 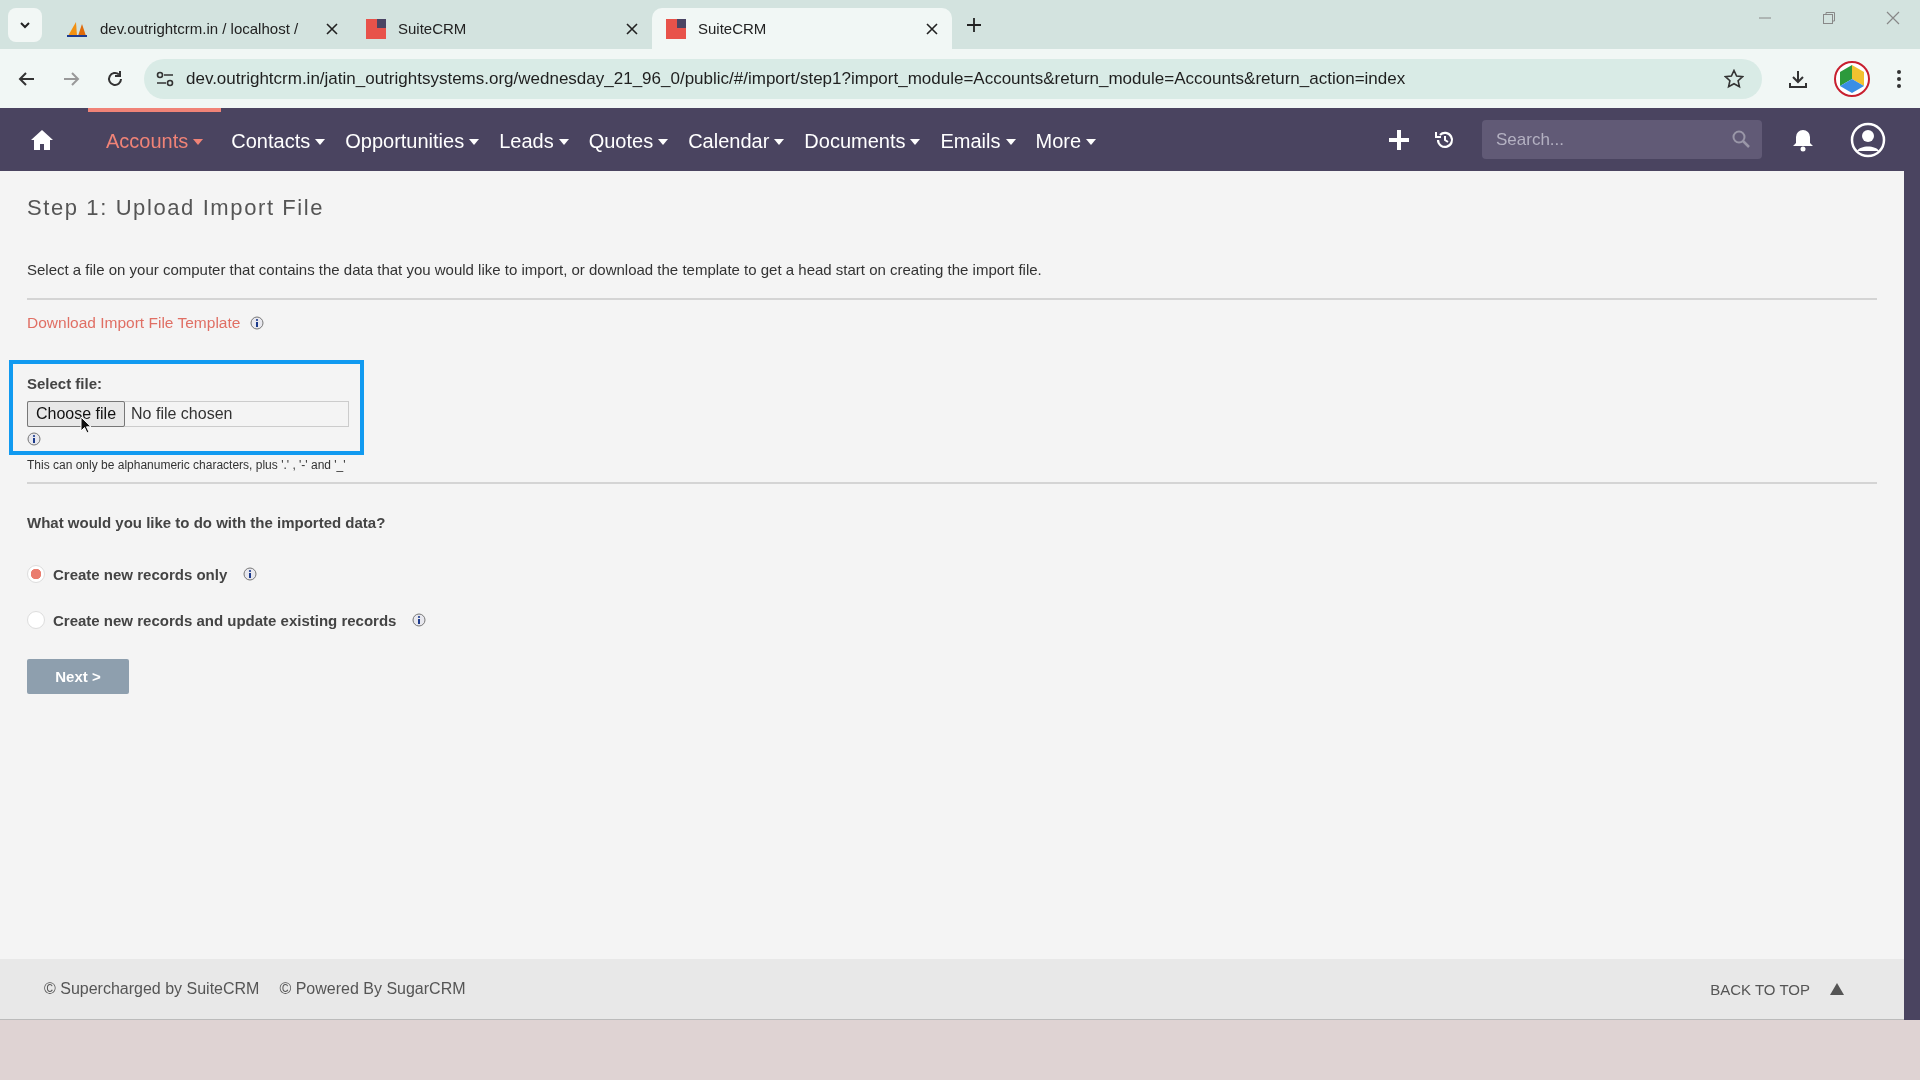 I want to click on nav-menu-item: Opportunities, so click(x=412, y=139).